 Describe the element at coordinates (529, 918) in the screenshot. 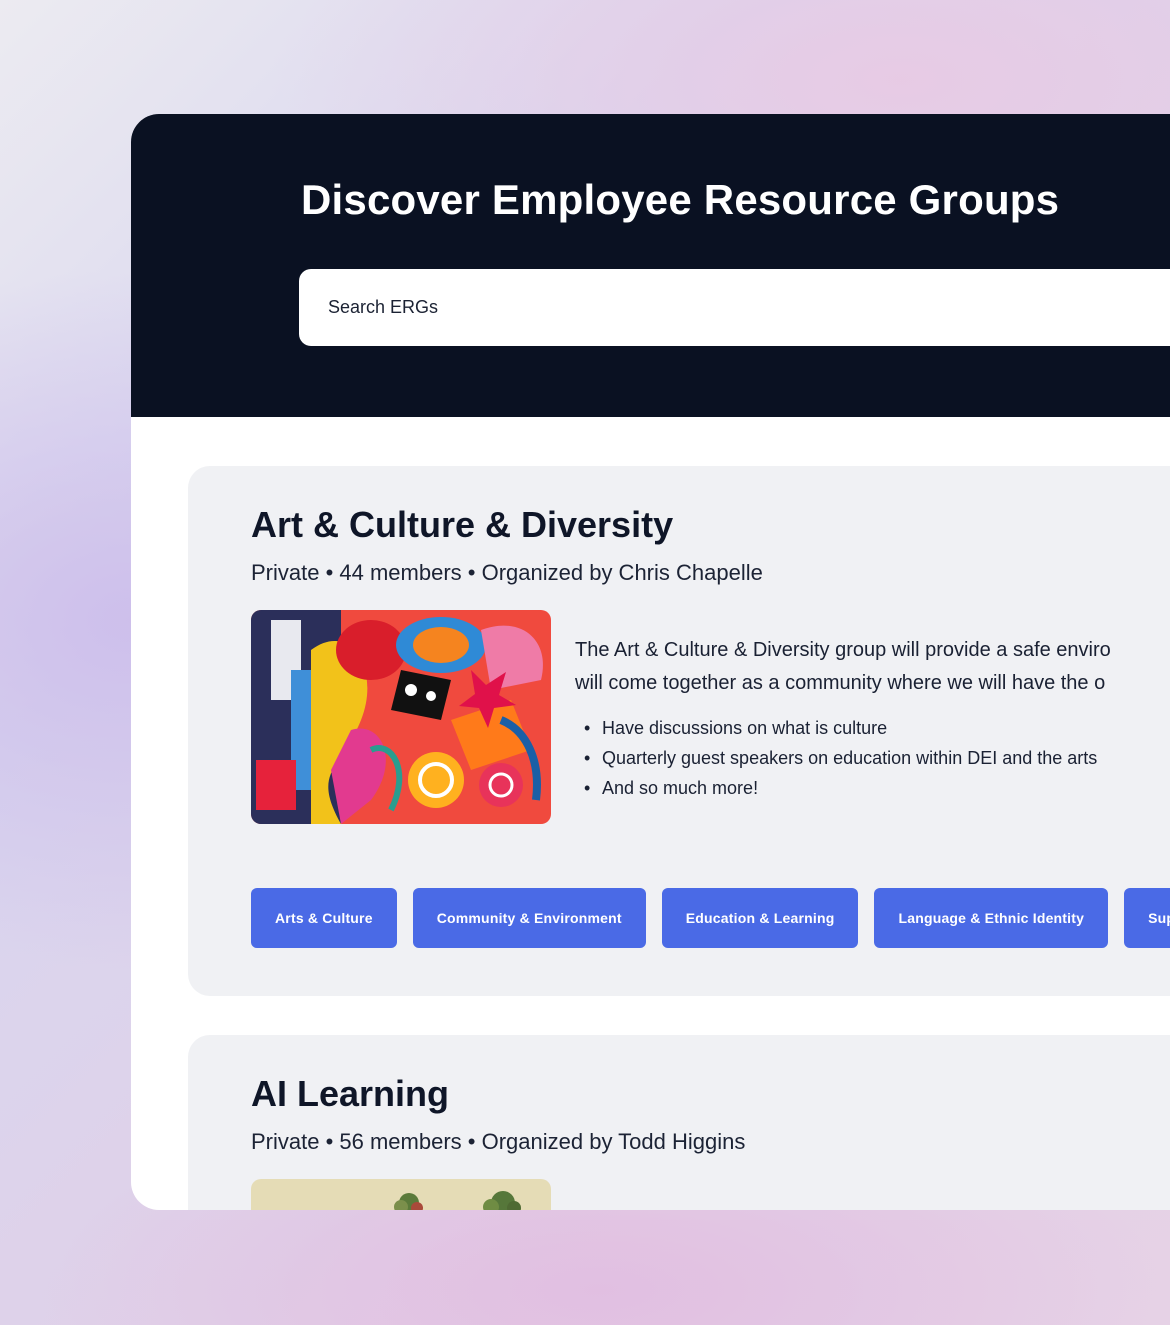

I see `tag-community-environment: Community & Environment` at that location.